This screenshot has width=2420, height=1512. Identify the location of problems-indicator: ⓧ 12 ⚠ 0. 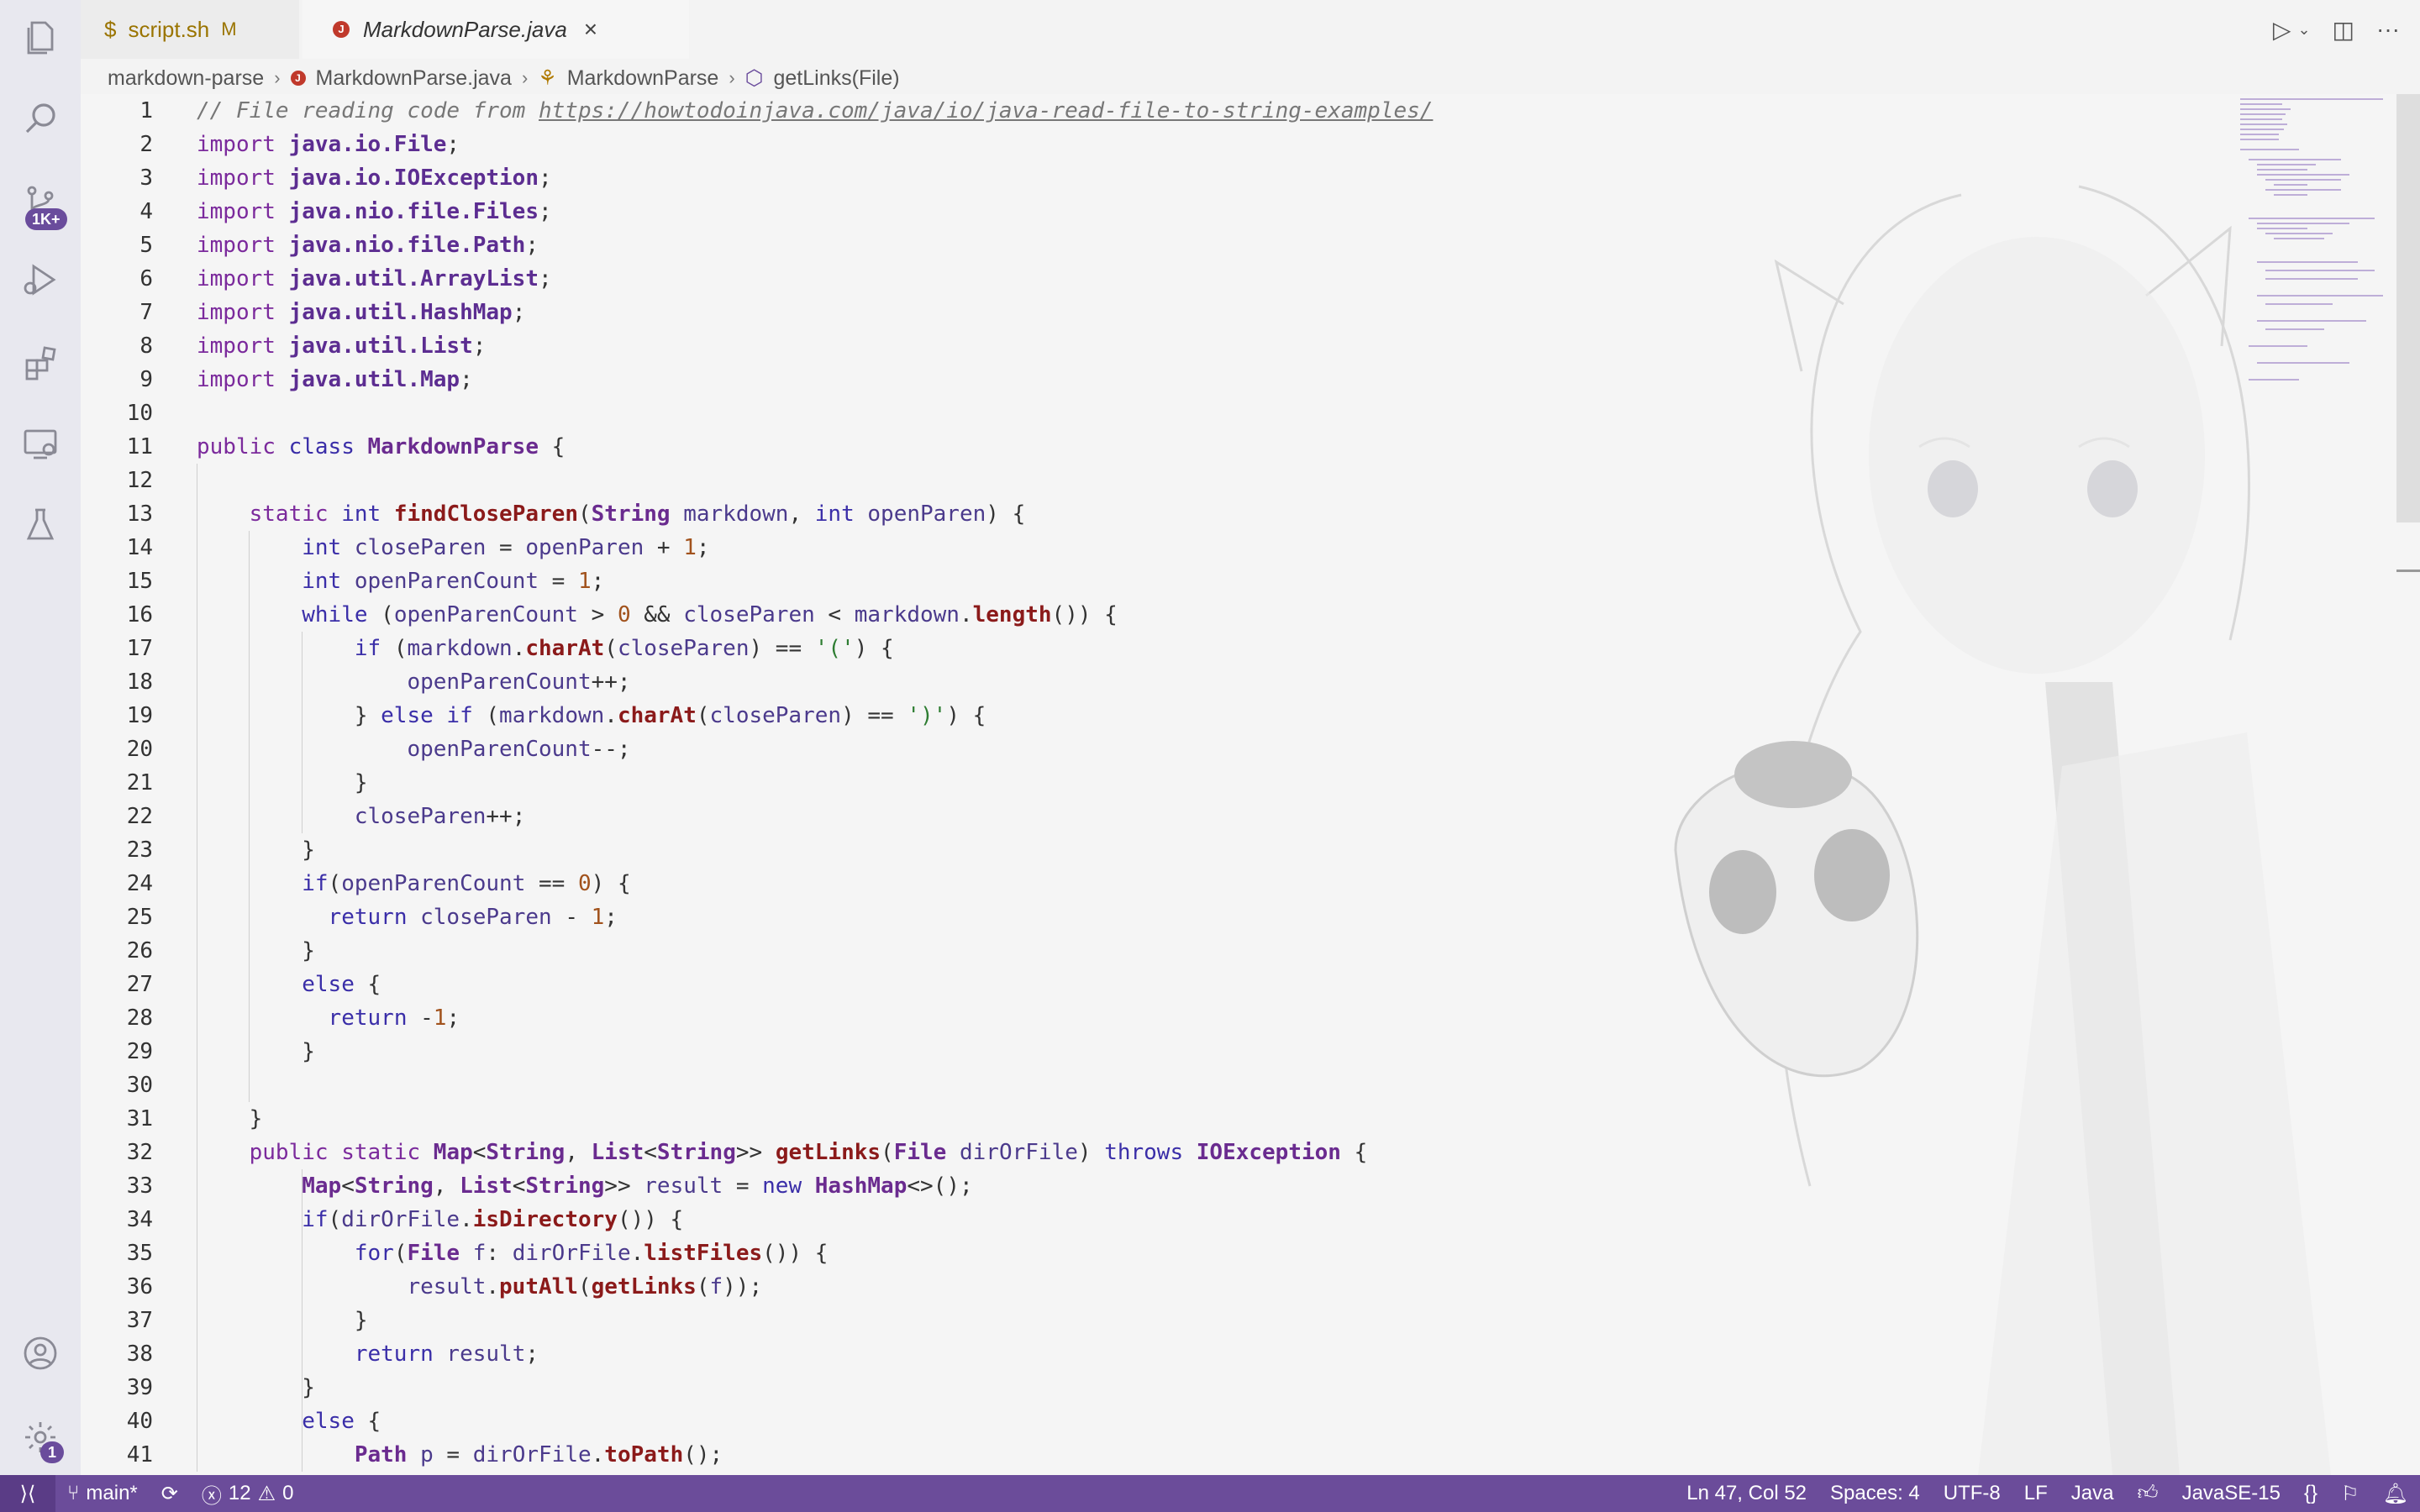
(248, 1493).